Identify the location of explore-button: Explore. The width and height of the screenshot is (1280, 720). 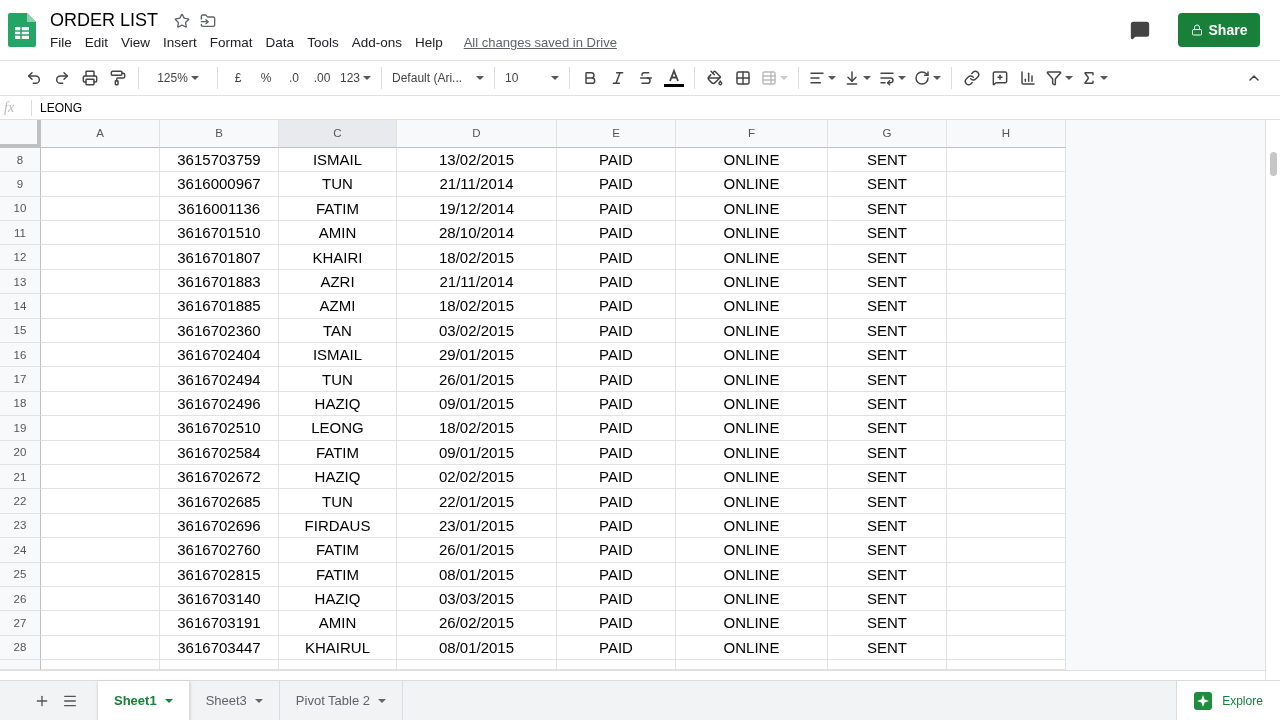
(1228, 700).